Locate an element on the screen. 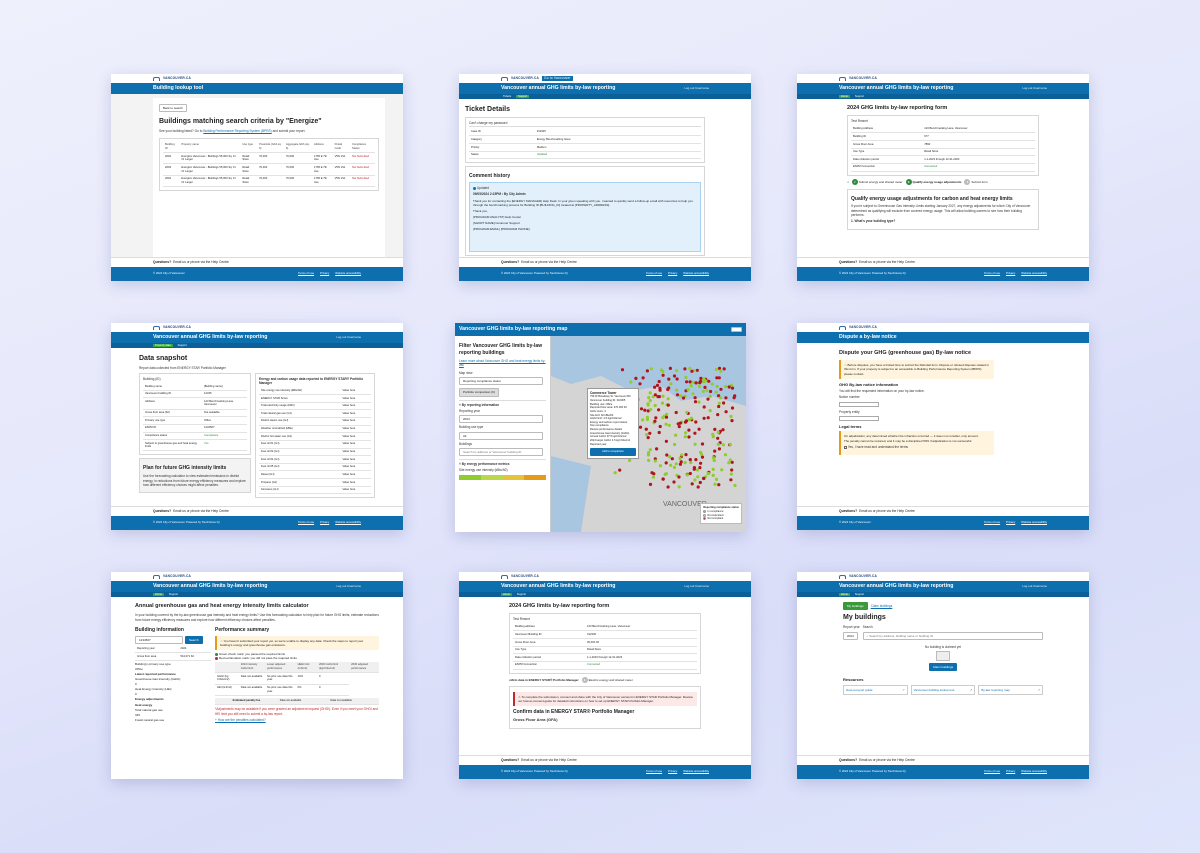  metrics-filter-toggle: ˄ By energy performance metrics is located at coordinates (502, 462).